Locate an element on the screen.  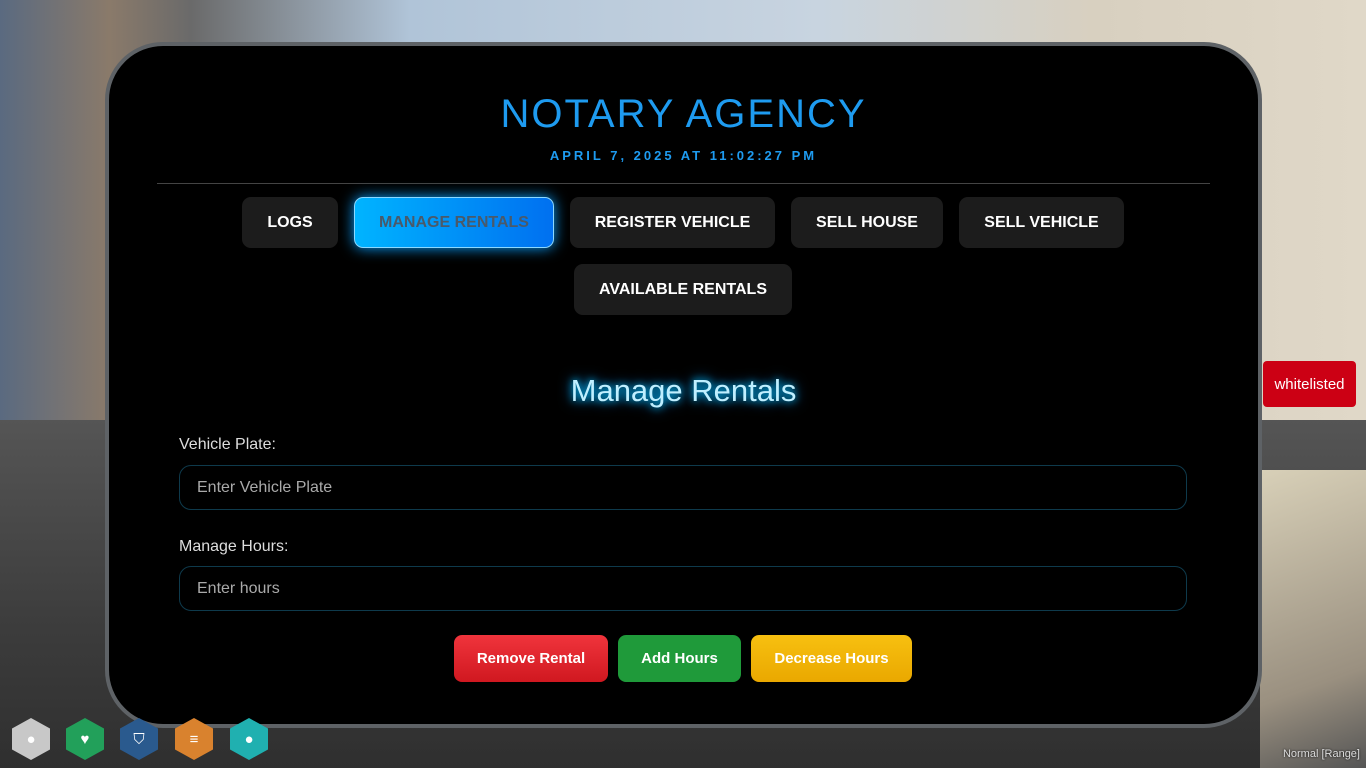
add-hours-button: Add Hours is located at coordinates (679, 658).